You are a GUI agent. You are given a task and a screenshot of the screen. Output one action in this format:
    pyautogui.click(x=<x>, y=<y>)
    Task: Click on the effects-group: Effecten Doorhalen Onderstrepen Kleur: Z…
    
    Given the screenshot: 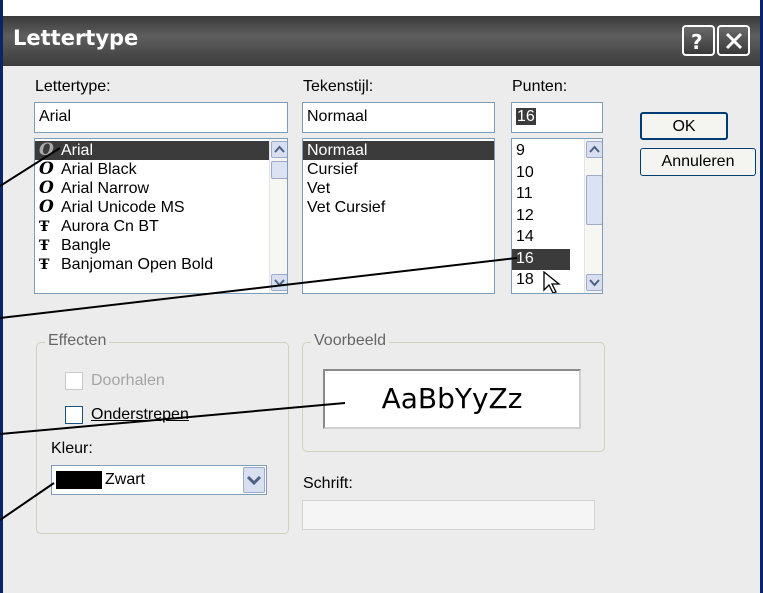 What is the action you would take?
    pyautogui.click(x=162, y=433)
    